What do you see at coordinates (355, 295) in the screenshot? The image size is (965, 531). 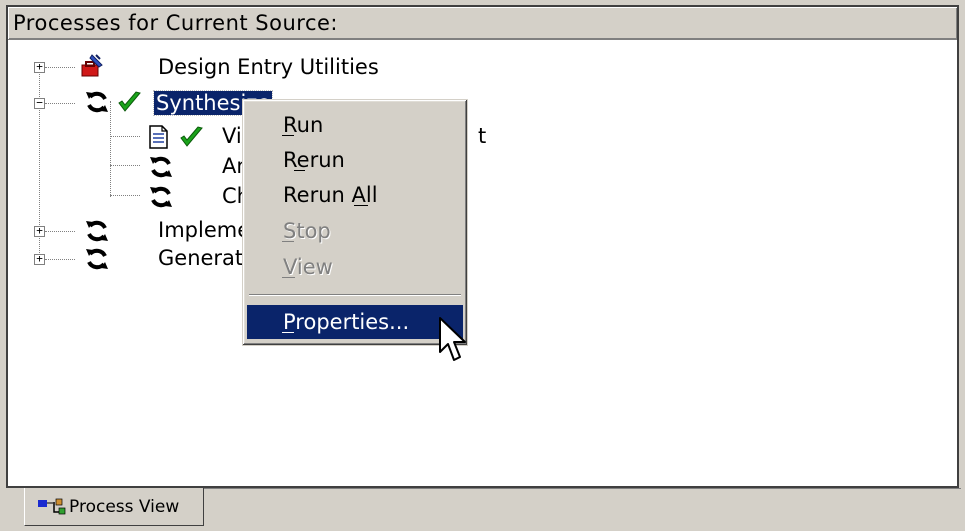 I see `menu-separator` at bounding box center [355, 295].